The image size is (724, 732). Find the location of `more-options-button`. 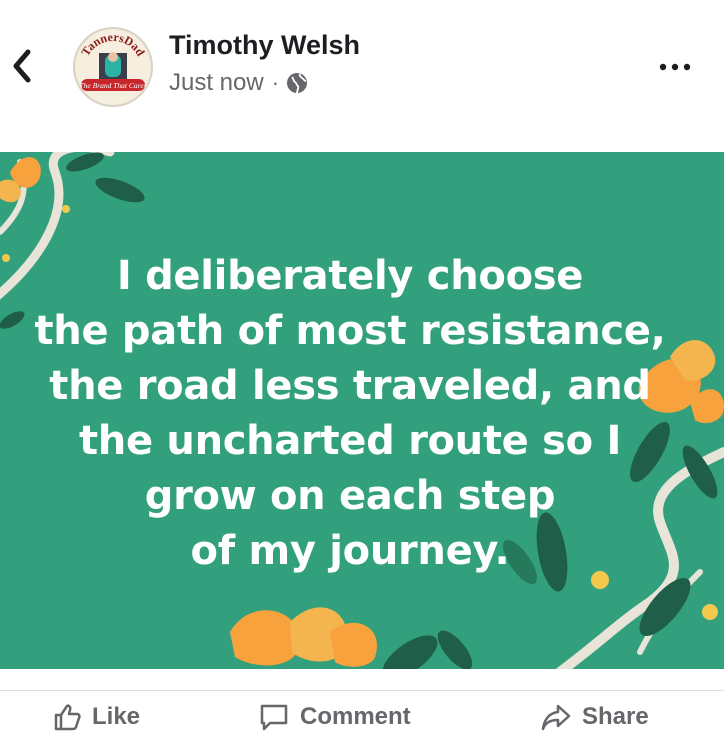

more-options-button is located at coordinates (675, 67).